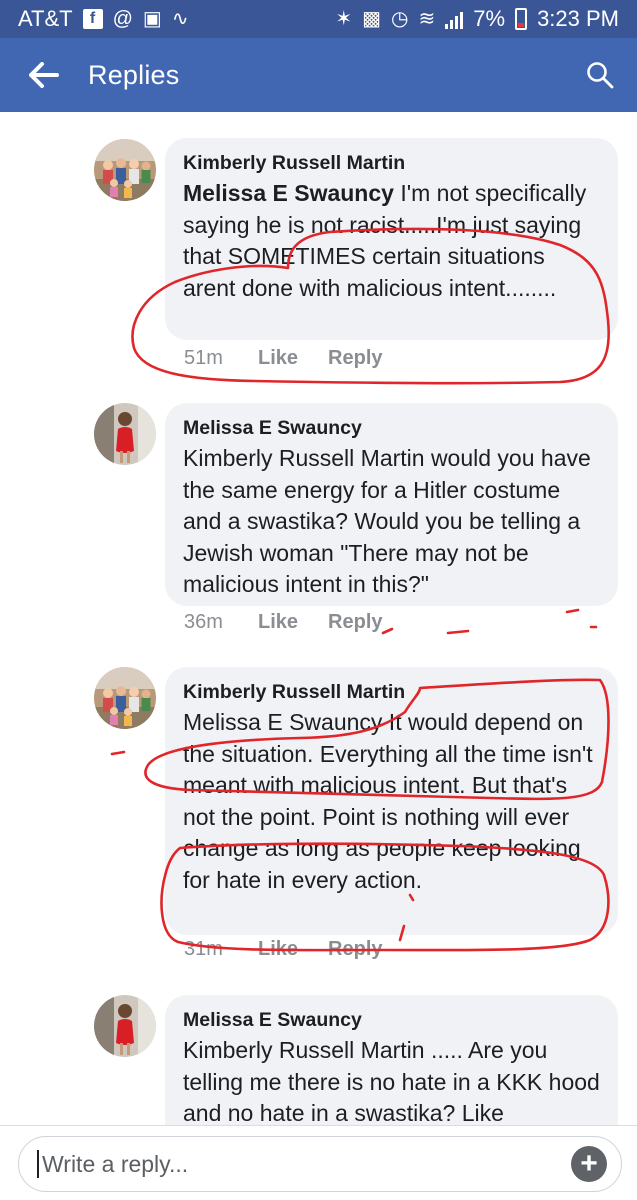 This screenshot has height=1200, width=637. What do you see at coordinates (521, 19) in the screenshot?
I see `battery-icon` at bounding box center [521, 19].